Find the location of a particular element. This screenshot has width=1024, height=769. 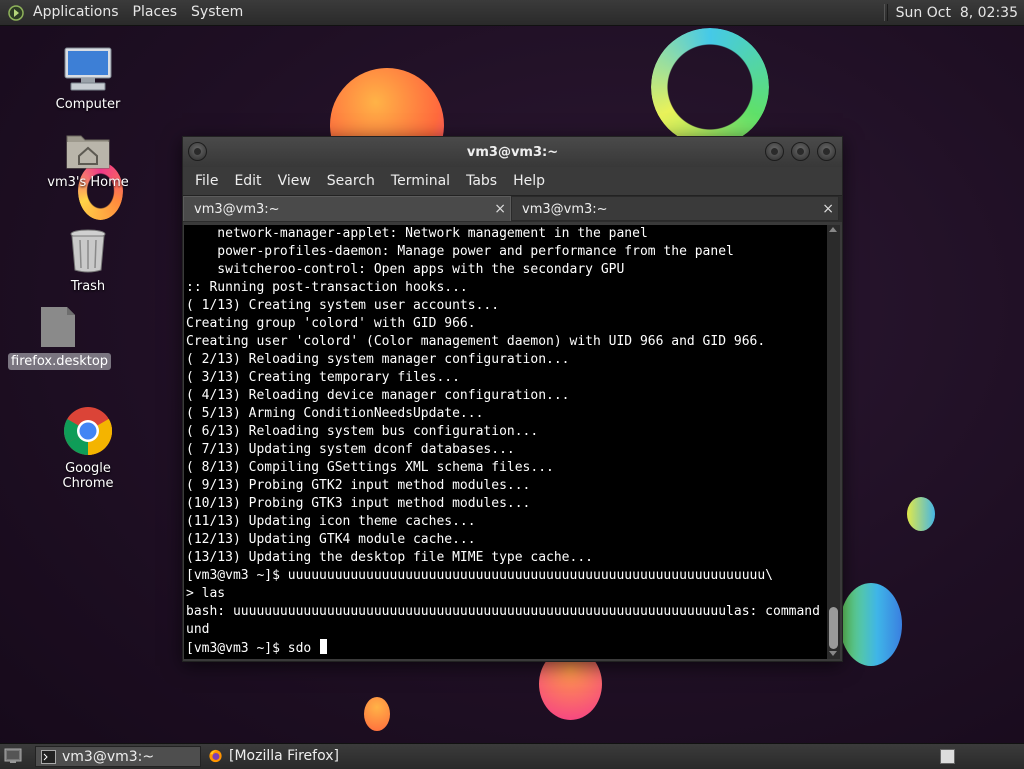

menu-tabs: Tabs is located at coordinates (481, 181).